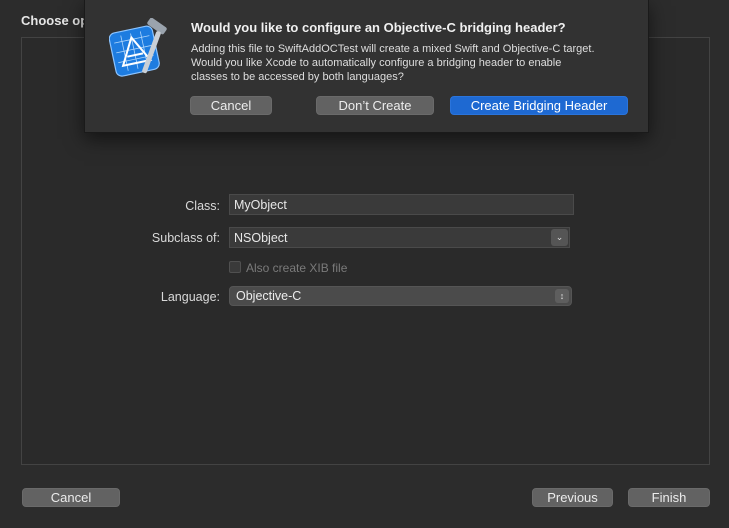 The image size is (729, 528). I want to click on language-popup: Objective-C ↕, so click(400, 296).